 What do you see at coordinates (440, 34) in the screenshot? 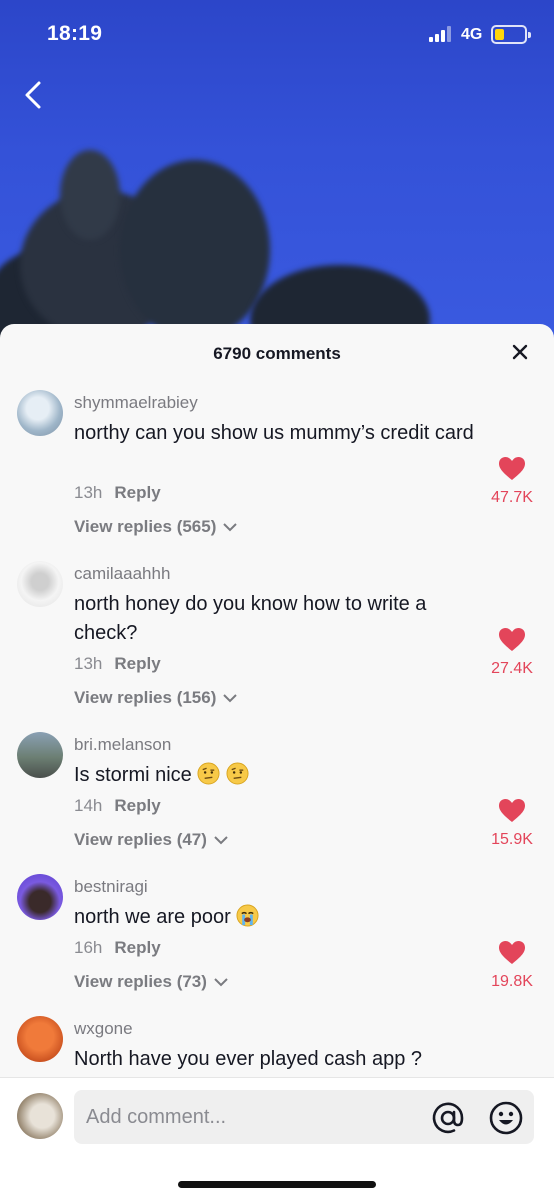
I see `cellular-signal-icon` at bounding box center [440, 34].